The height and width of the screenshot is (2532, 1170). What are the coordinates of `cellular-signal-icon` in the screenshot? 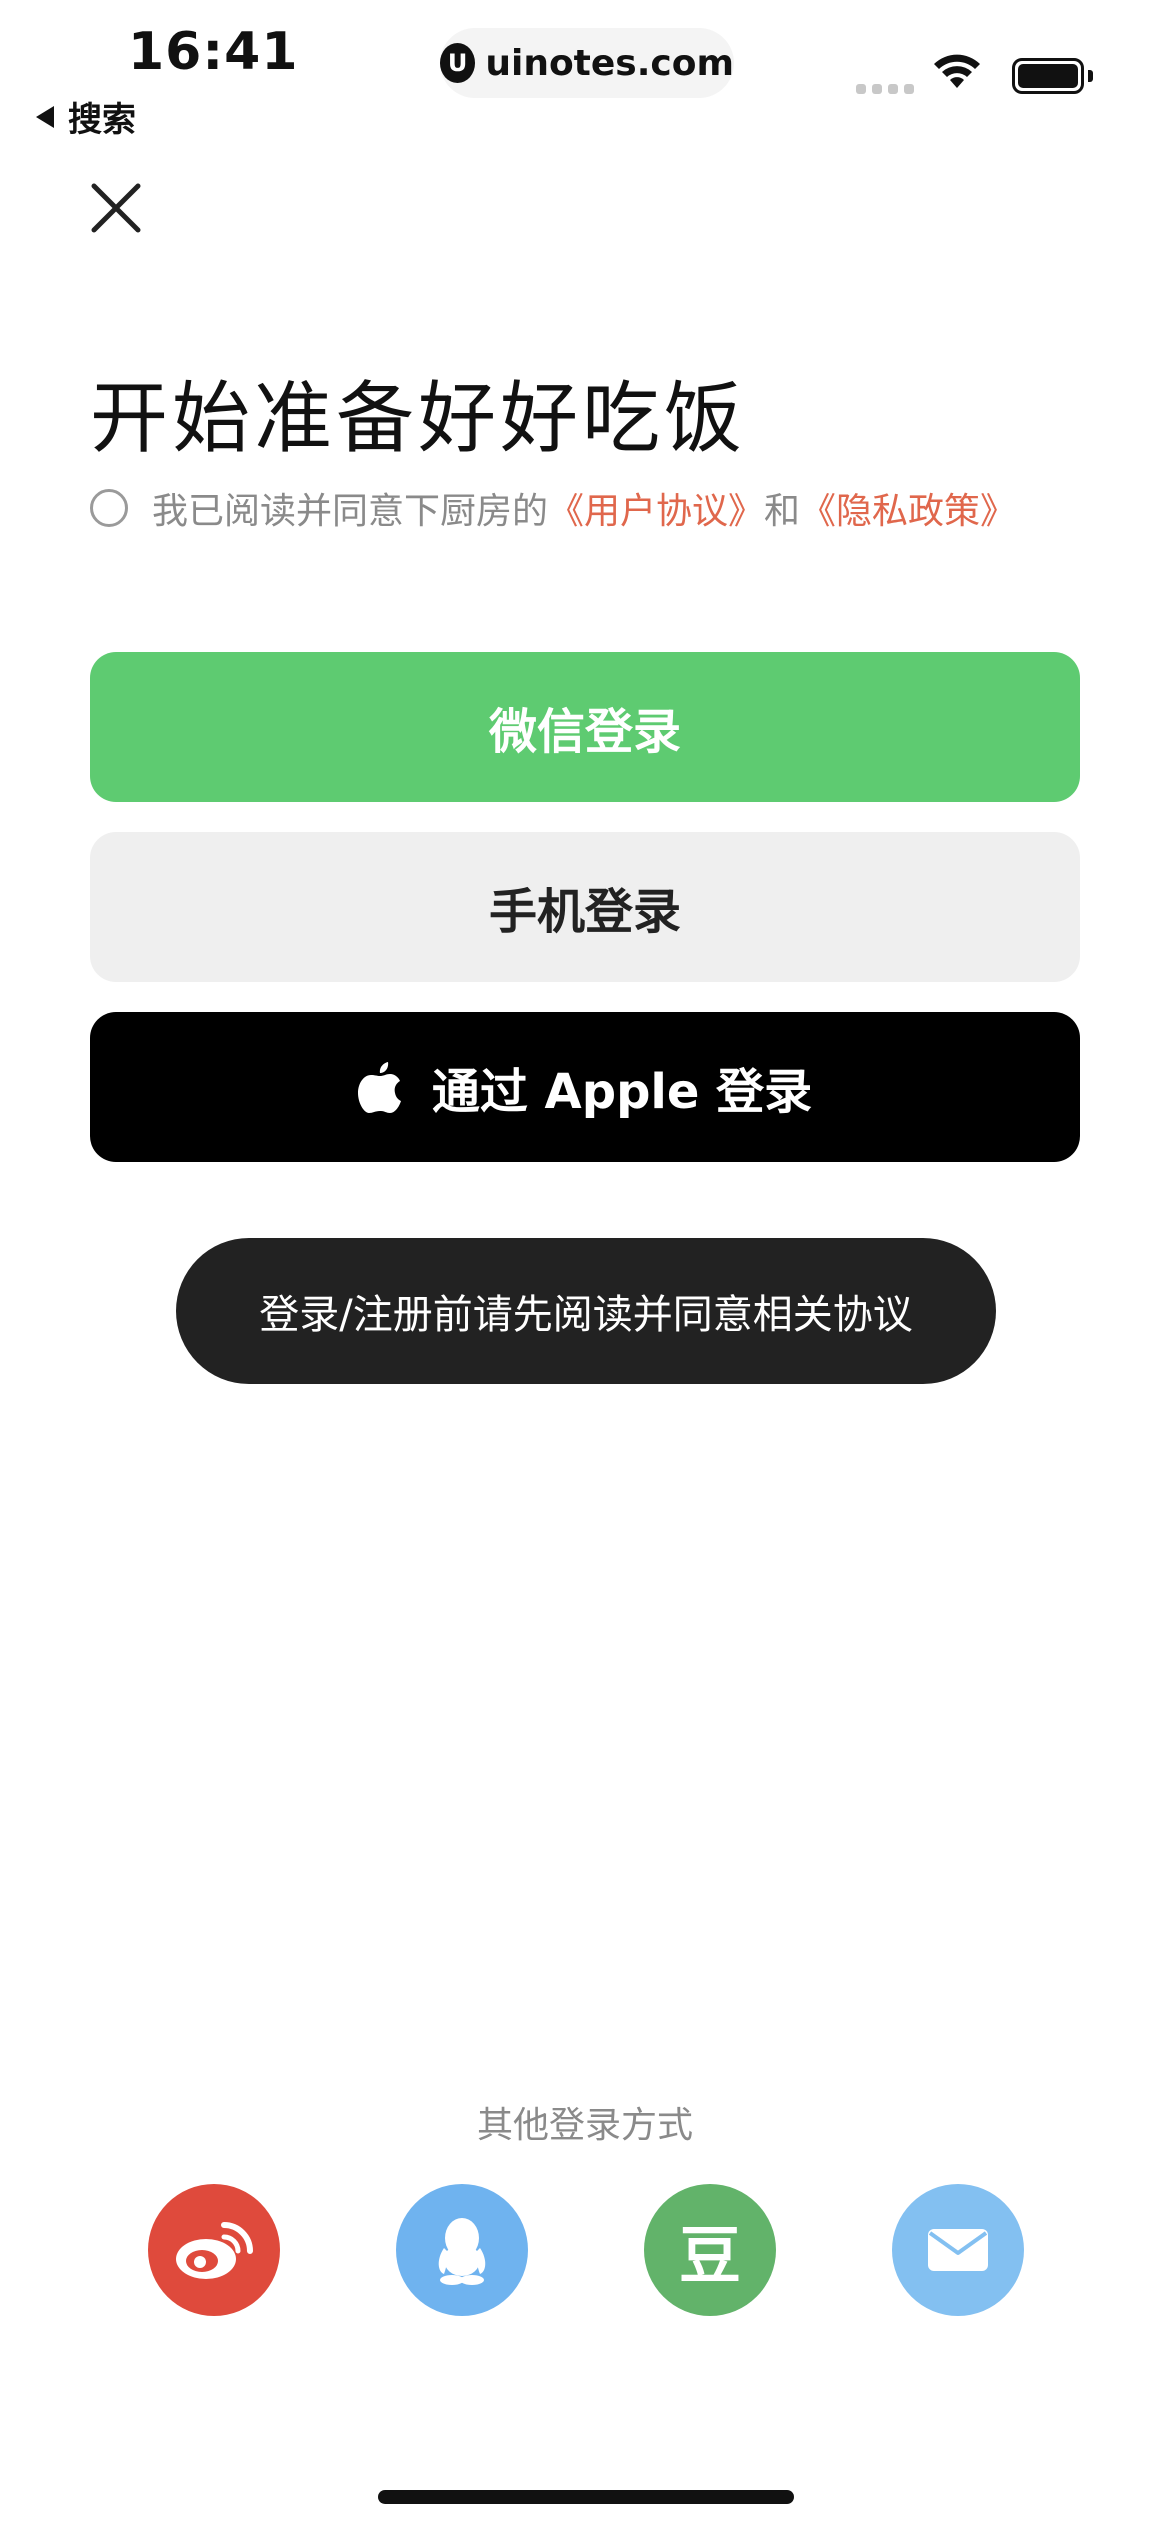 It's located at (885, 89).